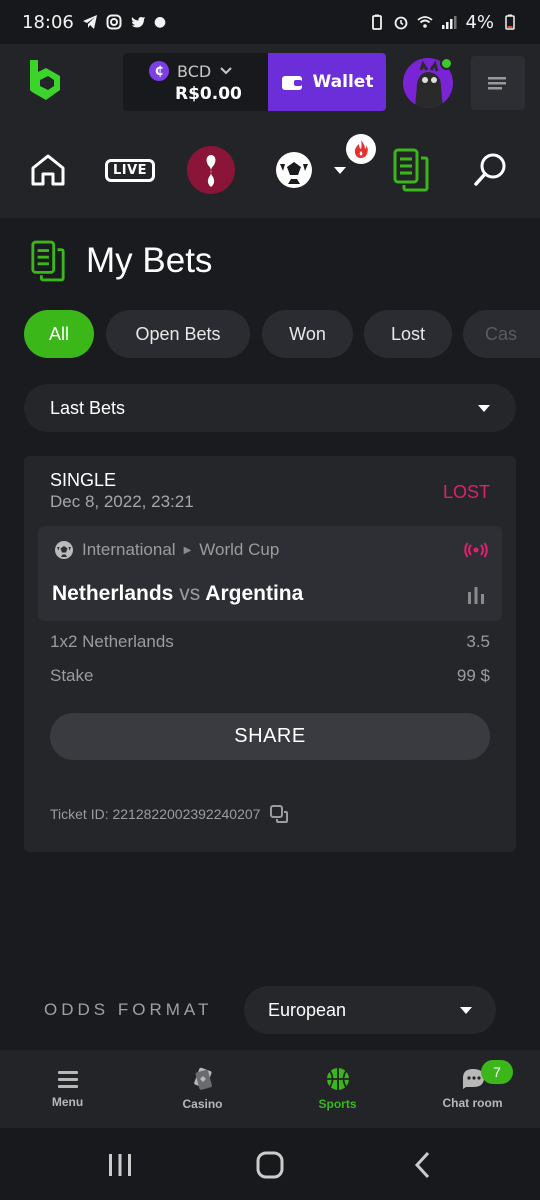 Image resolution: width=540 pixels, height=1200 pixels. I want to click on telegram-icon, so click(89, 22).